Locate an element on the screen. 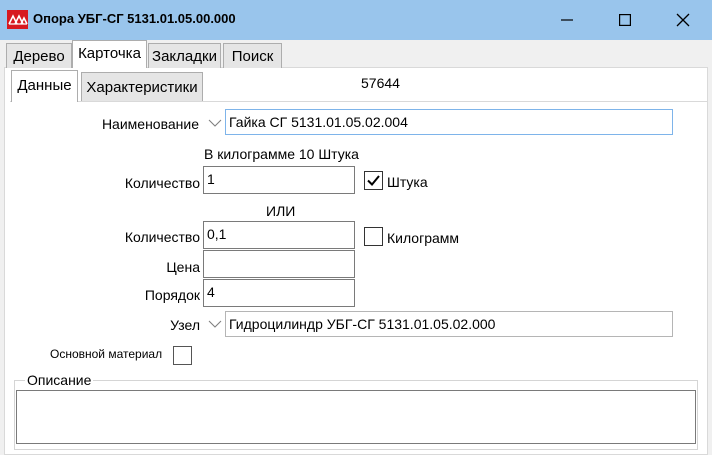  app-logo-icon is located at coordinates (17, 19).